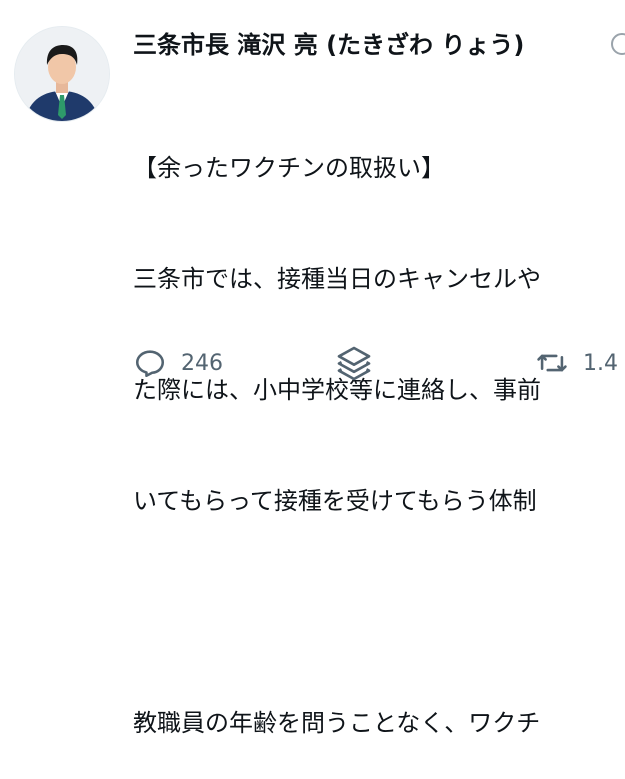  Describe the element at coordinates (202, 363) in the screenshot. I see `reply-count: 246` at that location.